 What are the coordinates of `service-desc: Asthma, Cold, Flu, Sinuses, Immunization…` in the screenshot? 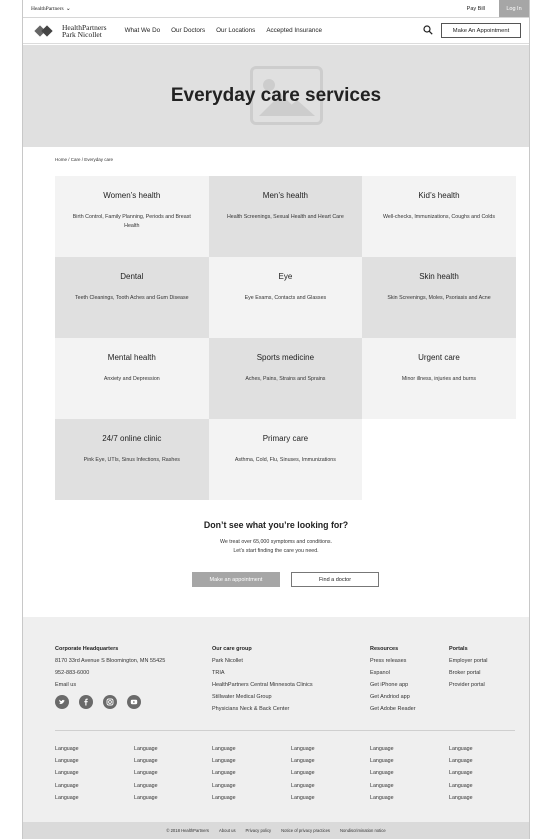 It's located at (285, 460).